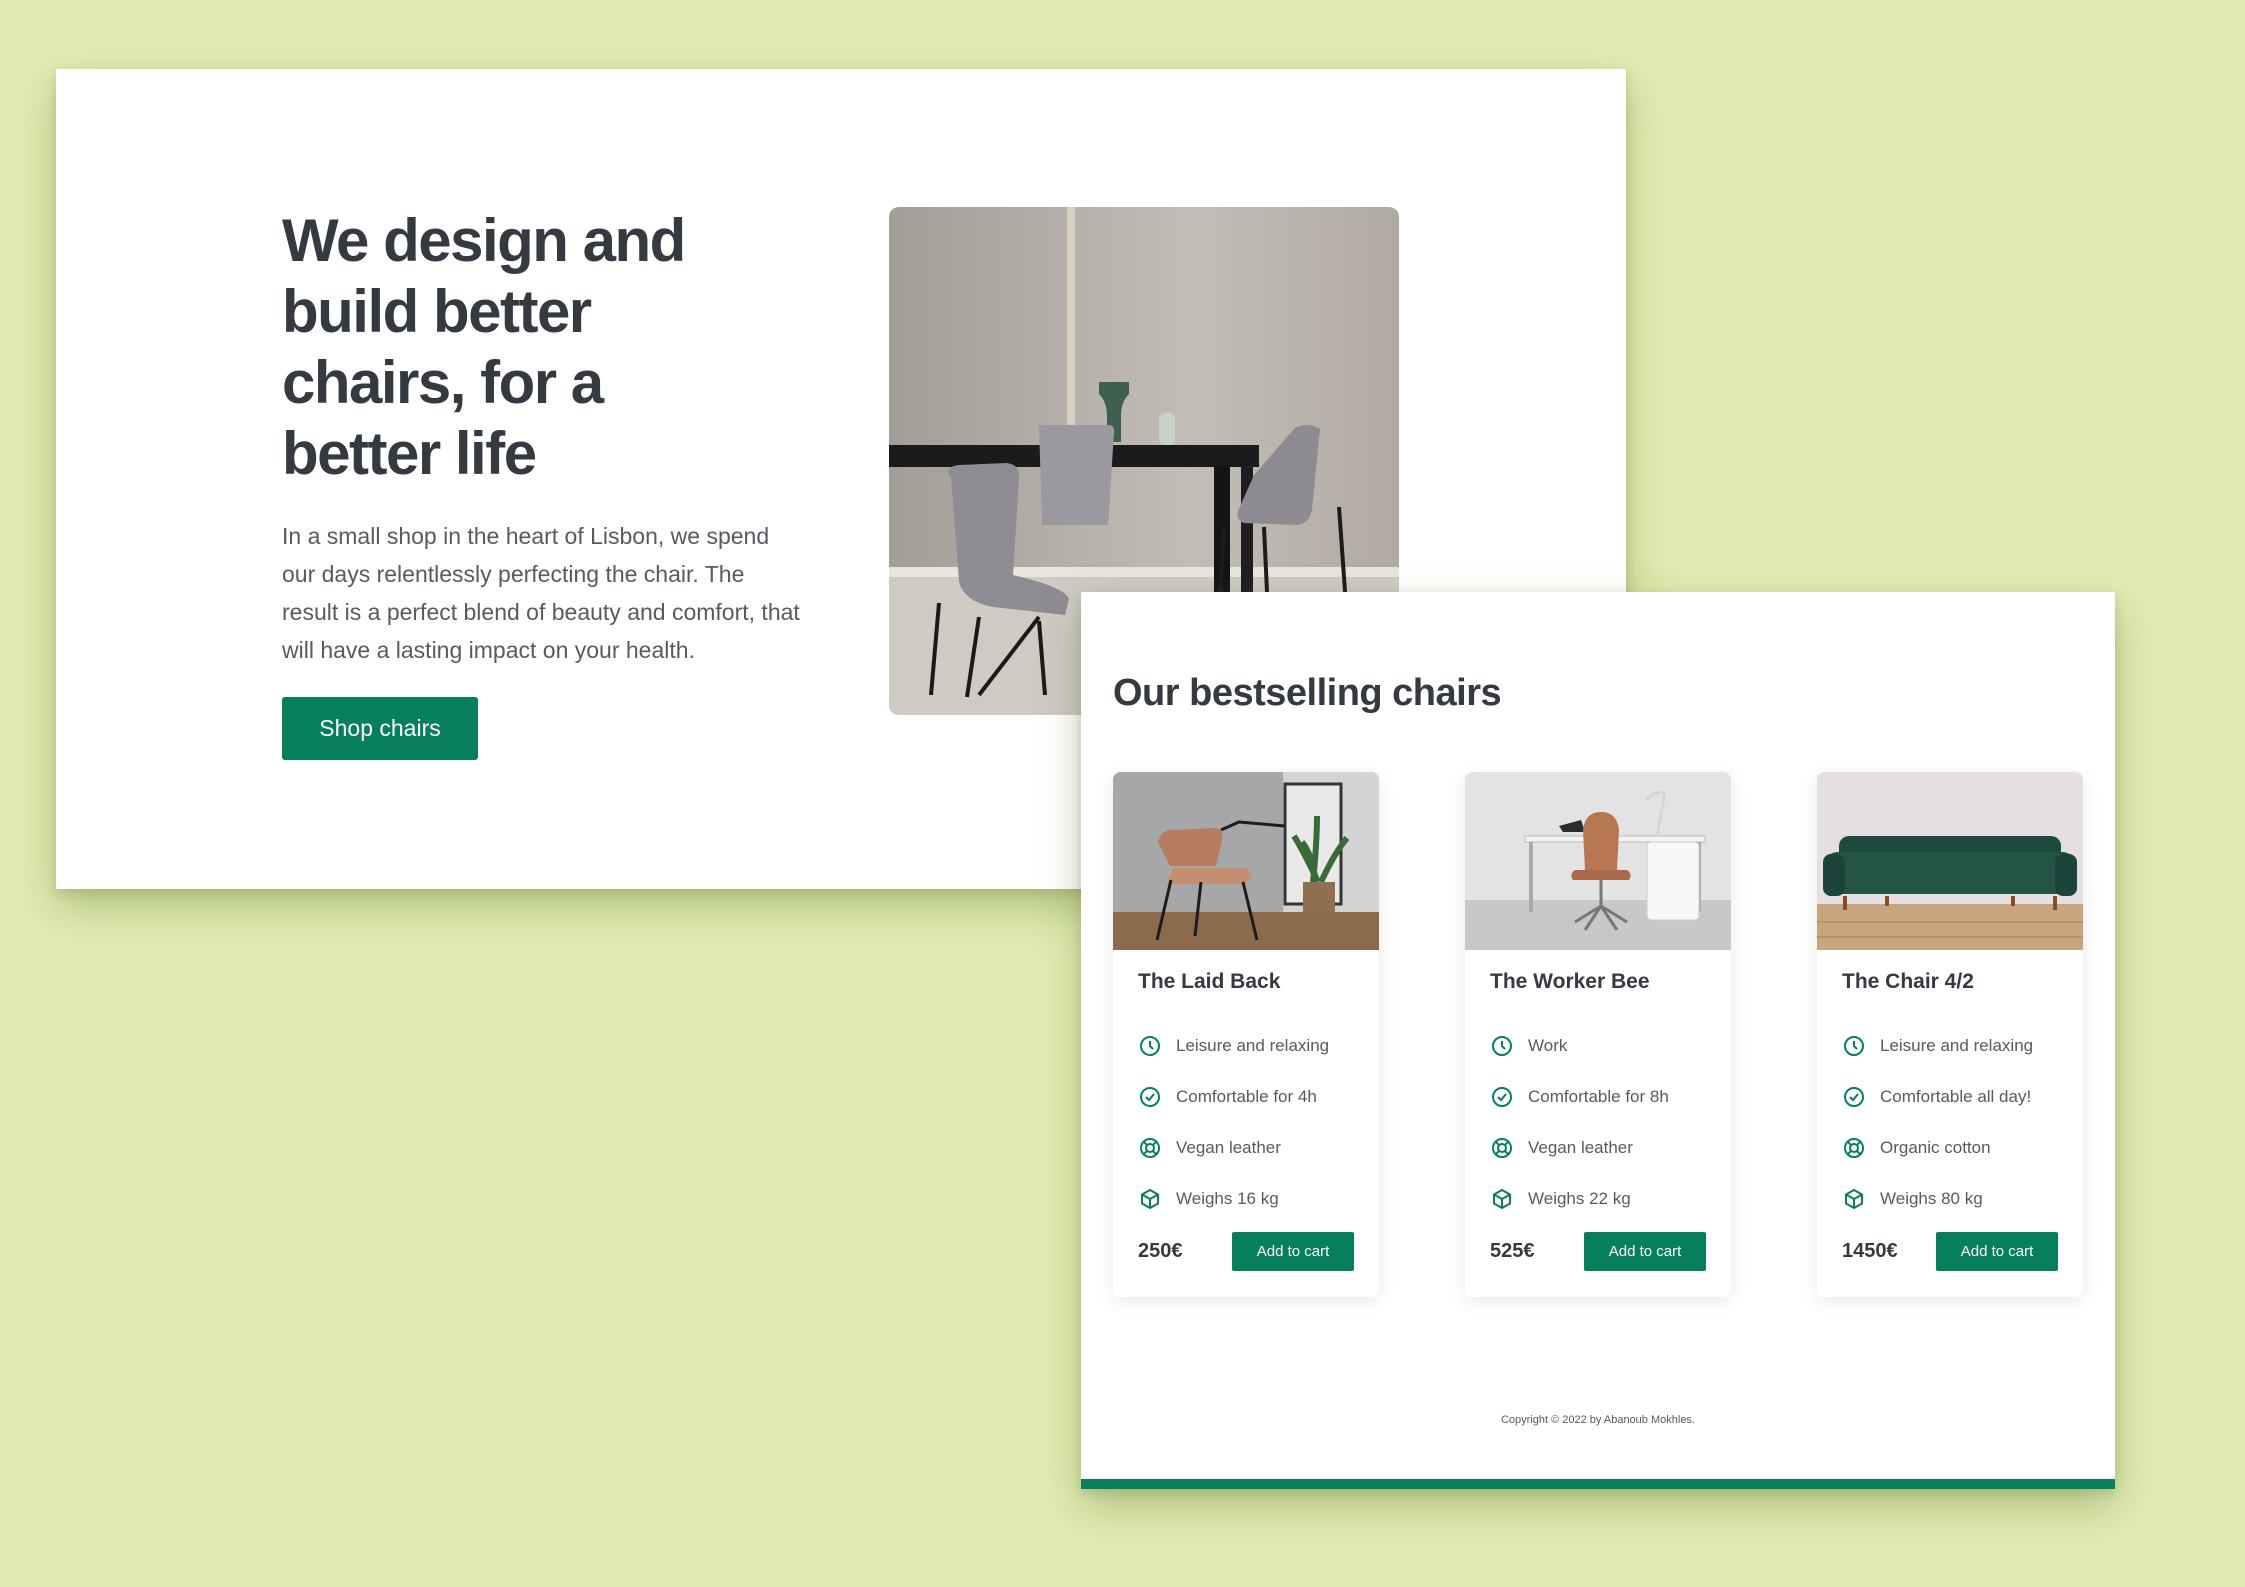 This screenshot has height=1587, width=2245. I want to click on attribute-item: Comfortable for 4h, so click(1233, 1096).